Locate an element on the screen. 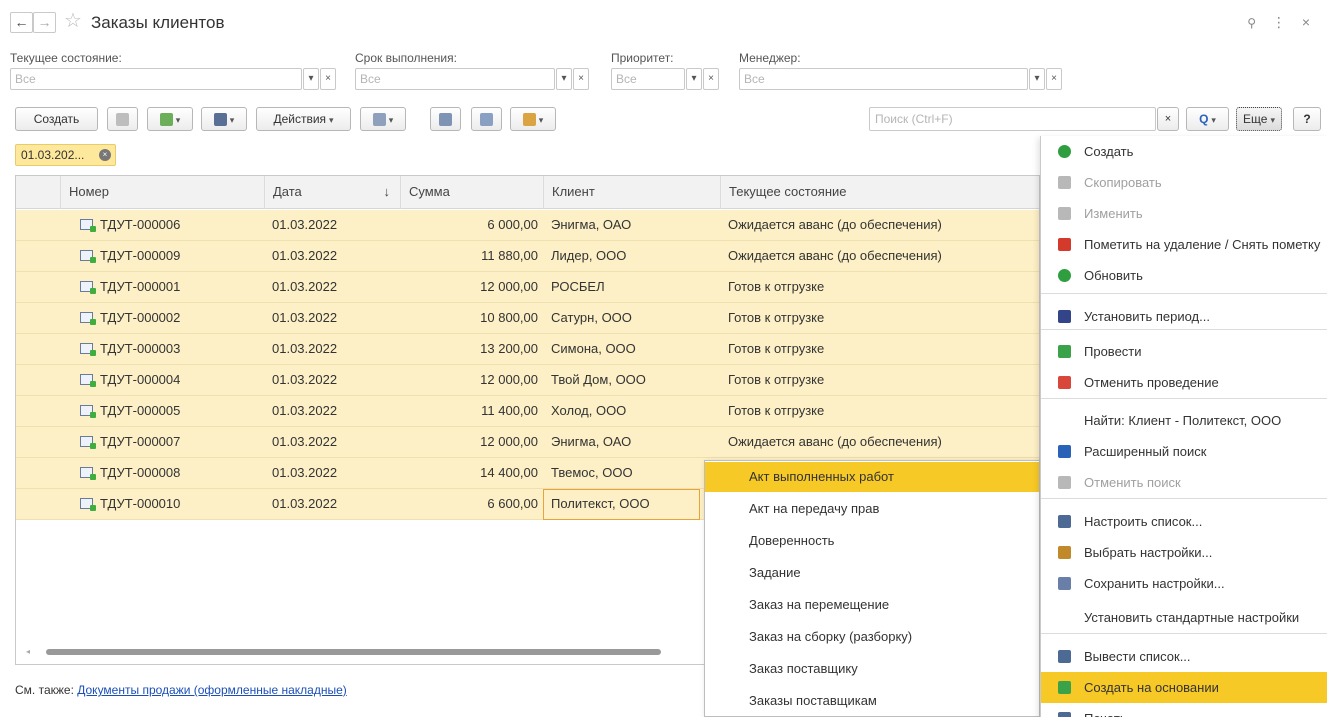  more-menu-item: Пометить на удаление / Снять пометку is located at coordinates (1184, 244).